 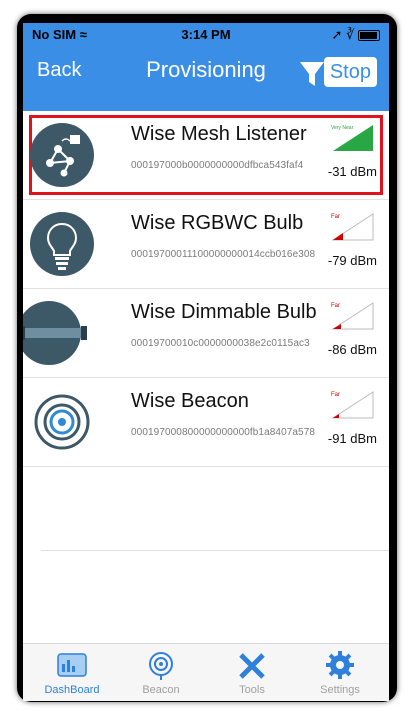 I want to click on tab-tools: Tools, so click(x=252, y=672).